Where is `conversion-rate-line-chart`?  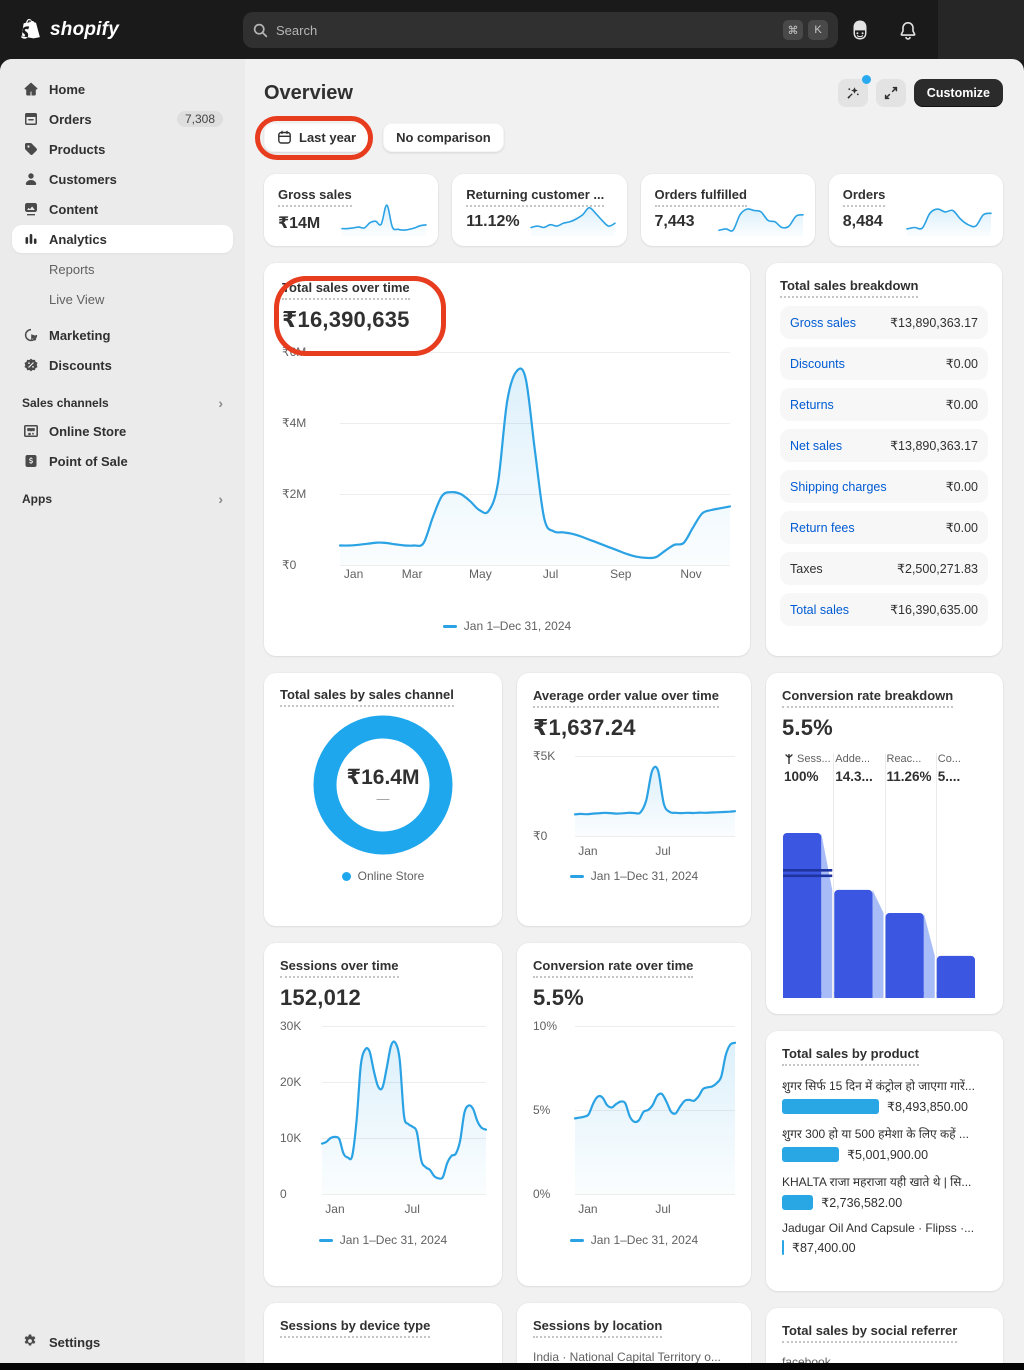 conversion-rate-line-chart is located at coordinates (655, 1110).